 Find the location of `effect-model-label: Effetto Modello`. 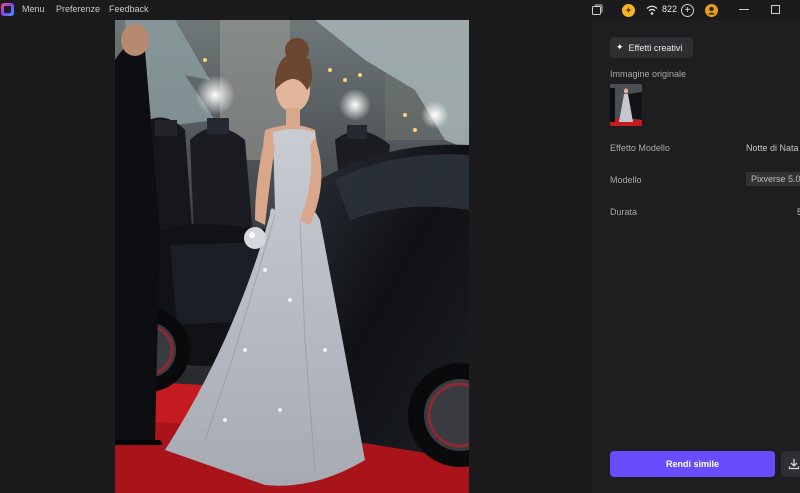

effect-model-label: Effetto Modello is located at coordinates (640, 148).